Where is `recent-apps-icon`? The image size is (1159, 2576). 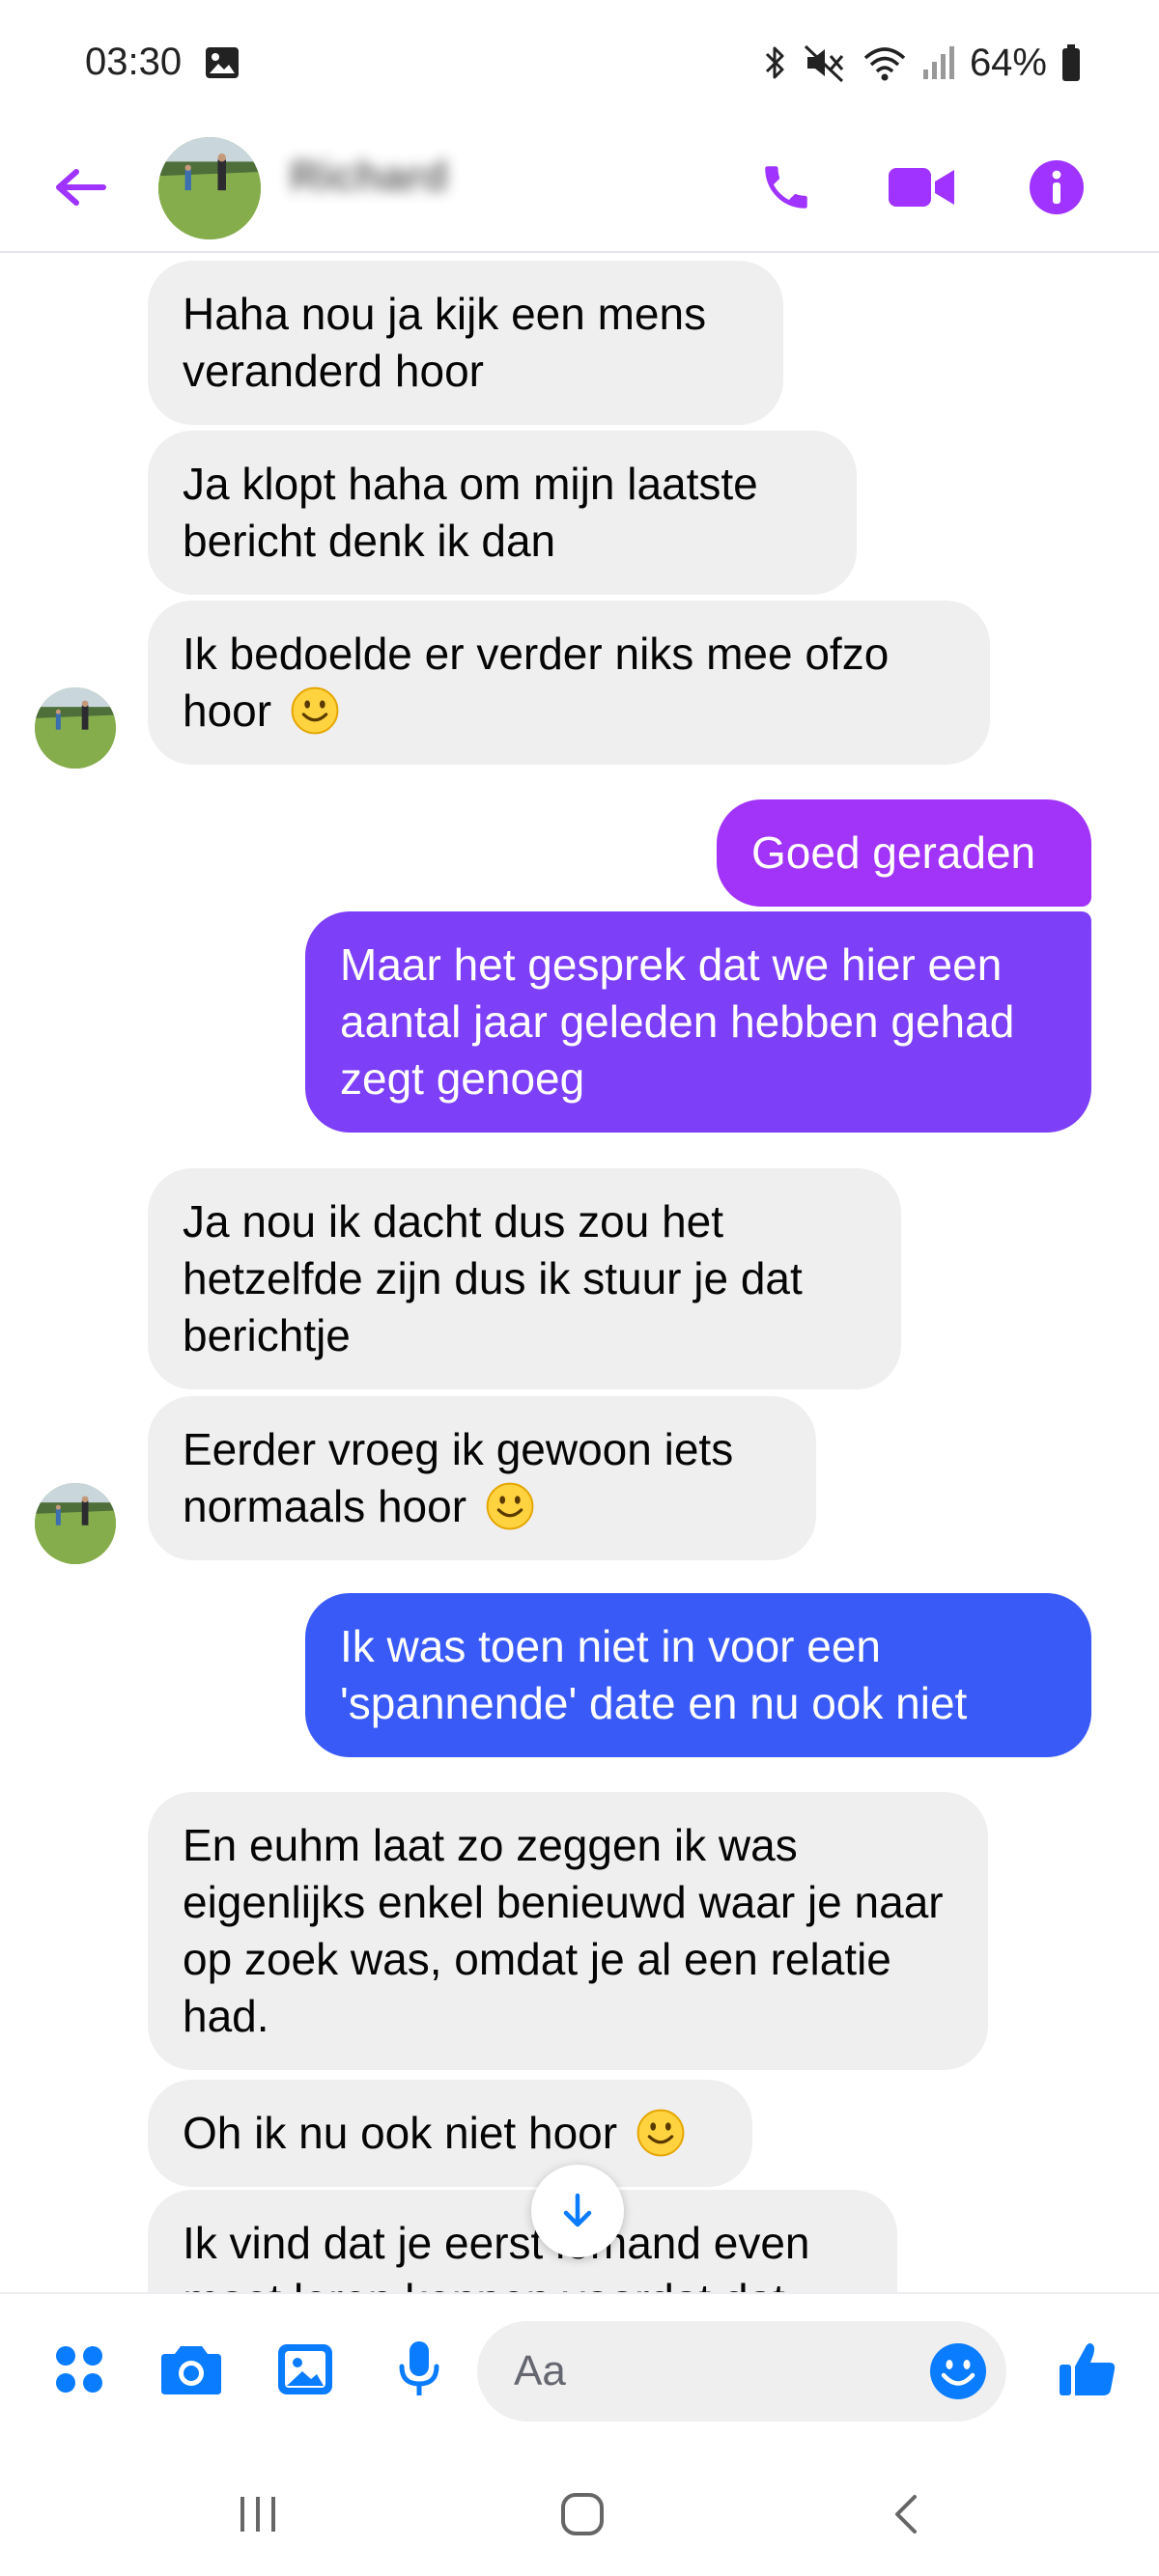 recent-apps-icon is located at coordinates (257, 2515).